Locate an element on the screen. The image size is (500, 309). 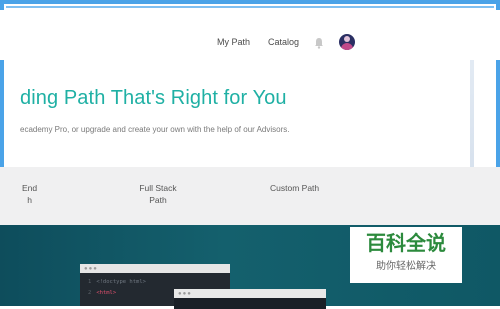
nav-catalog: Catalog is located at coordinates (283, 42).